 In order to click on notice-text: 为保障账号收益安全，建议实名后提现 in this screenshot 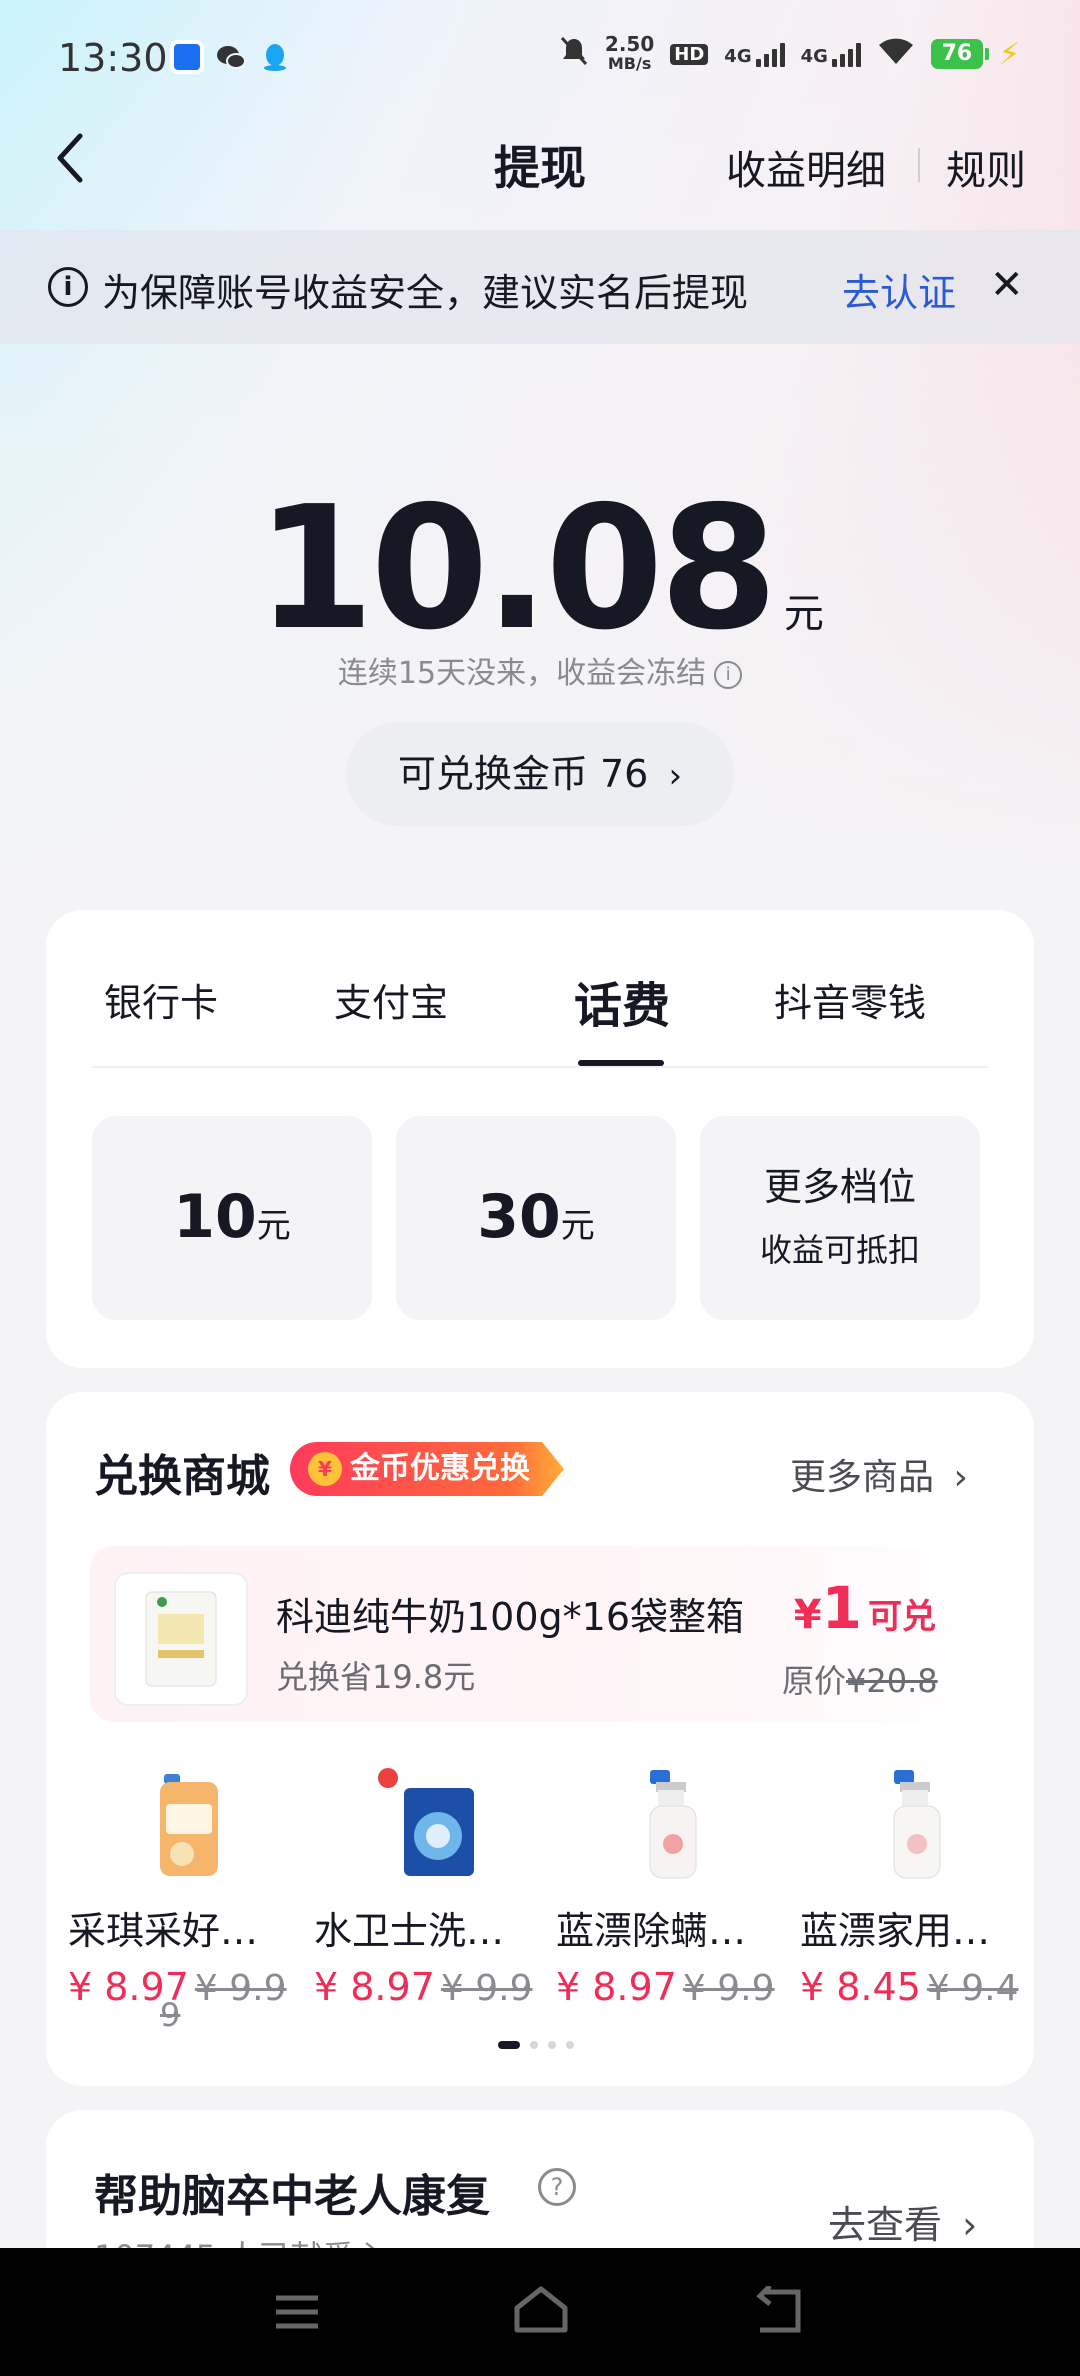, I will do `click(425, 293)`.